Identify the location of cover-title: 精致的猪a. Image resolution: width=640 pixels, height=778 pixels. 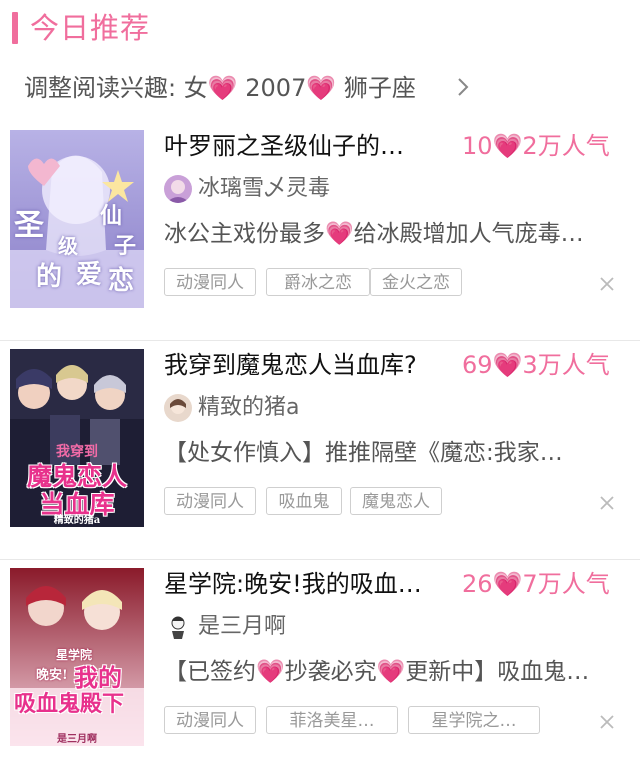
(77, 520).